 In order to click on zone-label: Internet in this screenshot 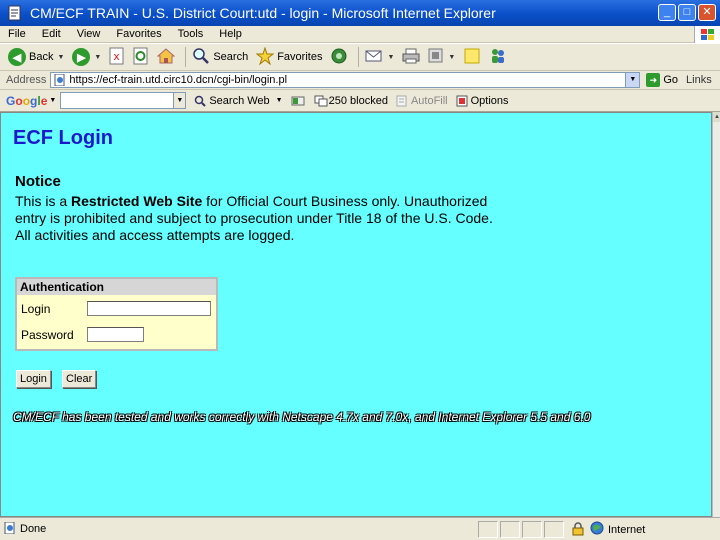, I will do `click(627, 529)`.